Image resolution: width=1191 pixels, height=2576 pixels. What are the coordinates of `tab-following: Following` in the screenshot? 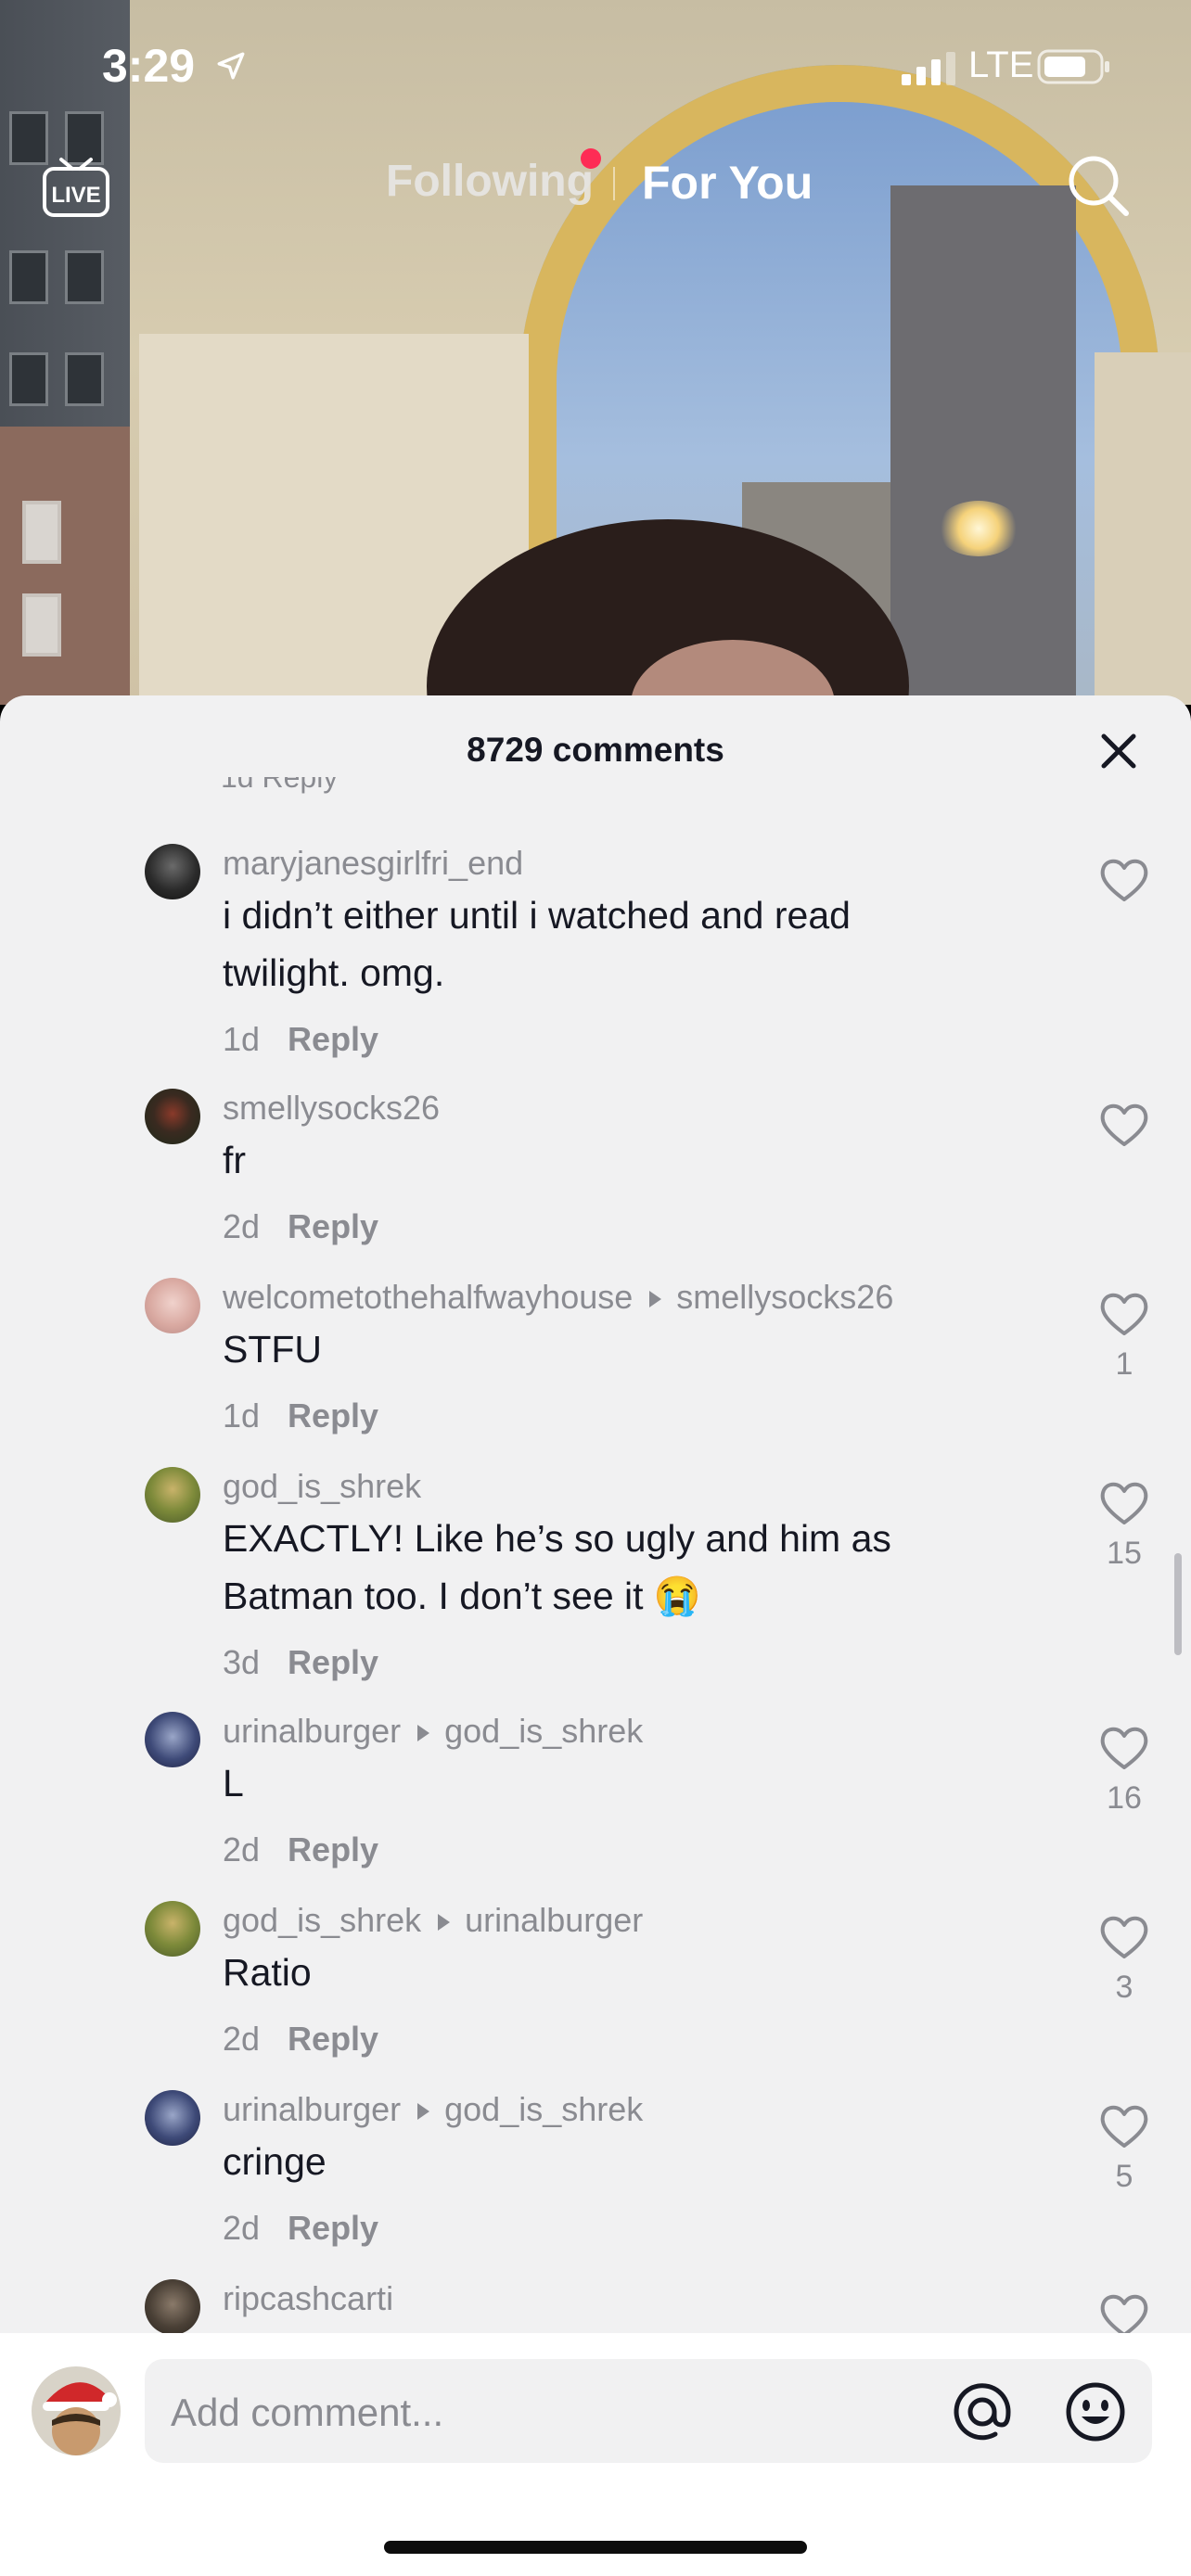 It's located at (490, 181).